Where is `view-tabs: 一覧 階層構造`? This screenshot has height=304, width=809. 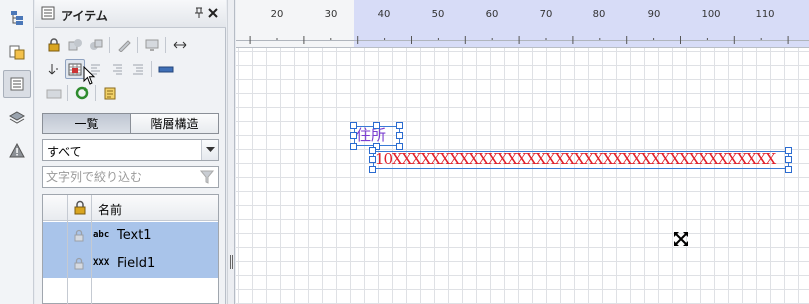 view-tabs: 一覧 階層構造 is located at coordinates (130, 123).